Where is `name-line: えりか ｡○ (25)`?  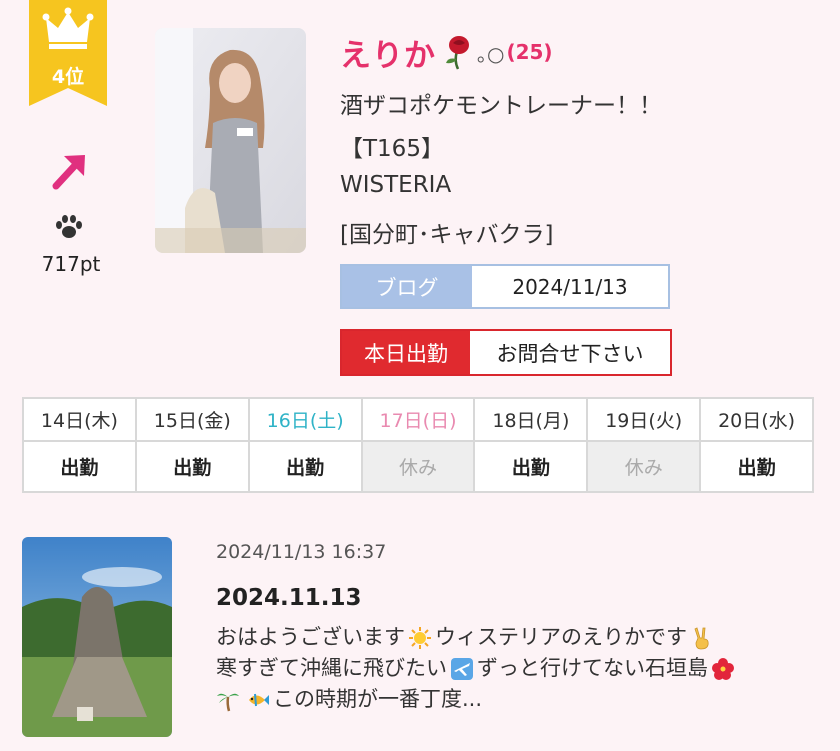 name-line: えりか ｡○ (25) is located at coordinates (446, 52).